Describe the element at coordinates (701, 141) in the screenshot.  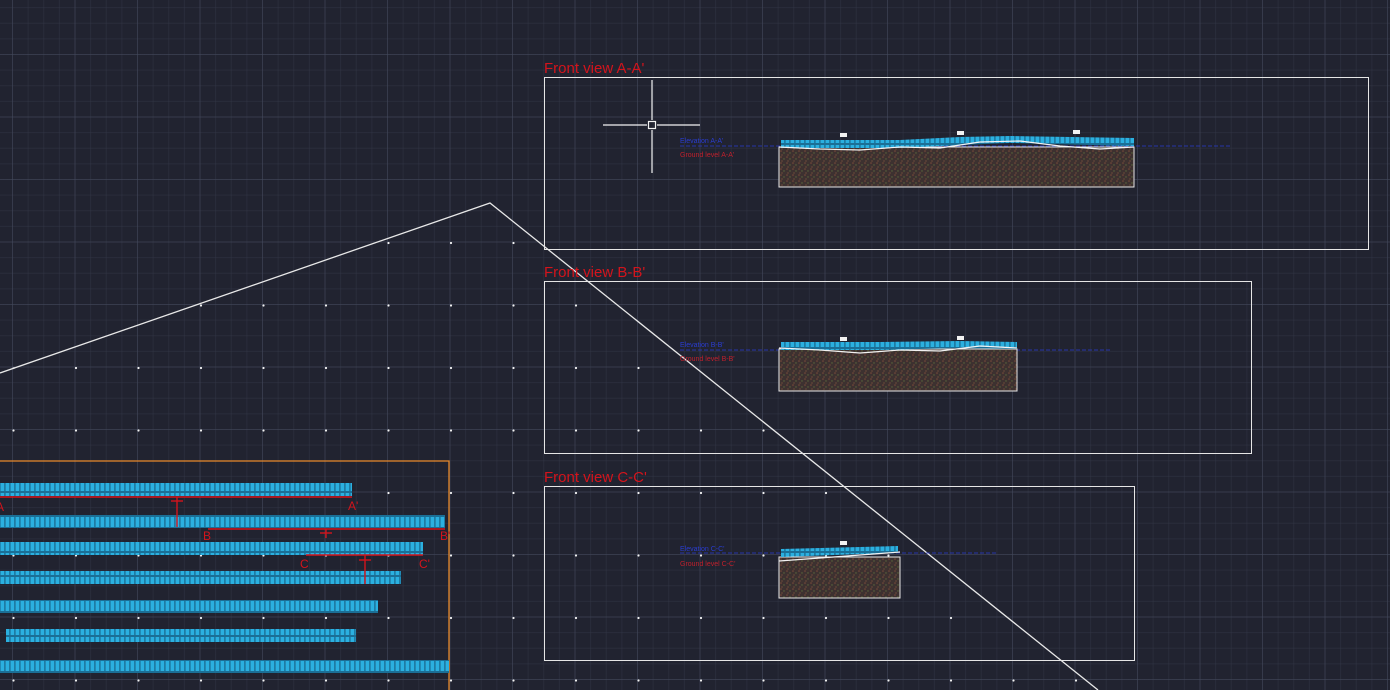
I see `profile-label-top-a: Elevation A-A'` at that location.